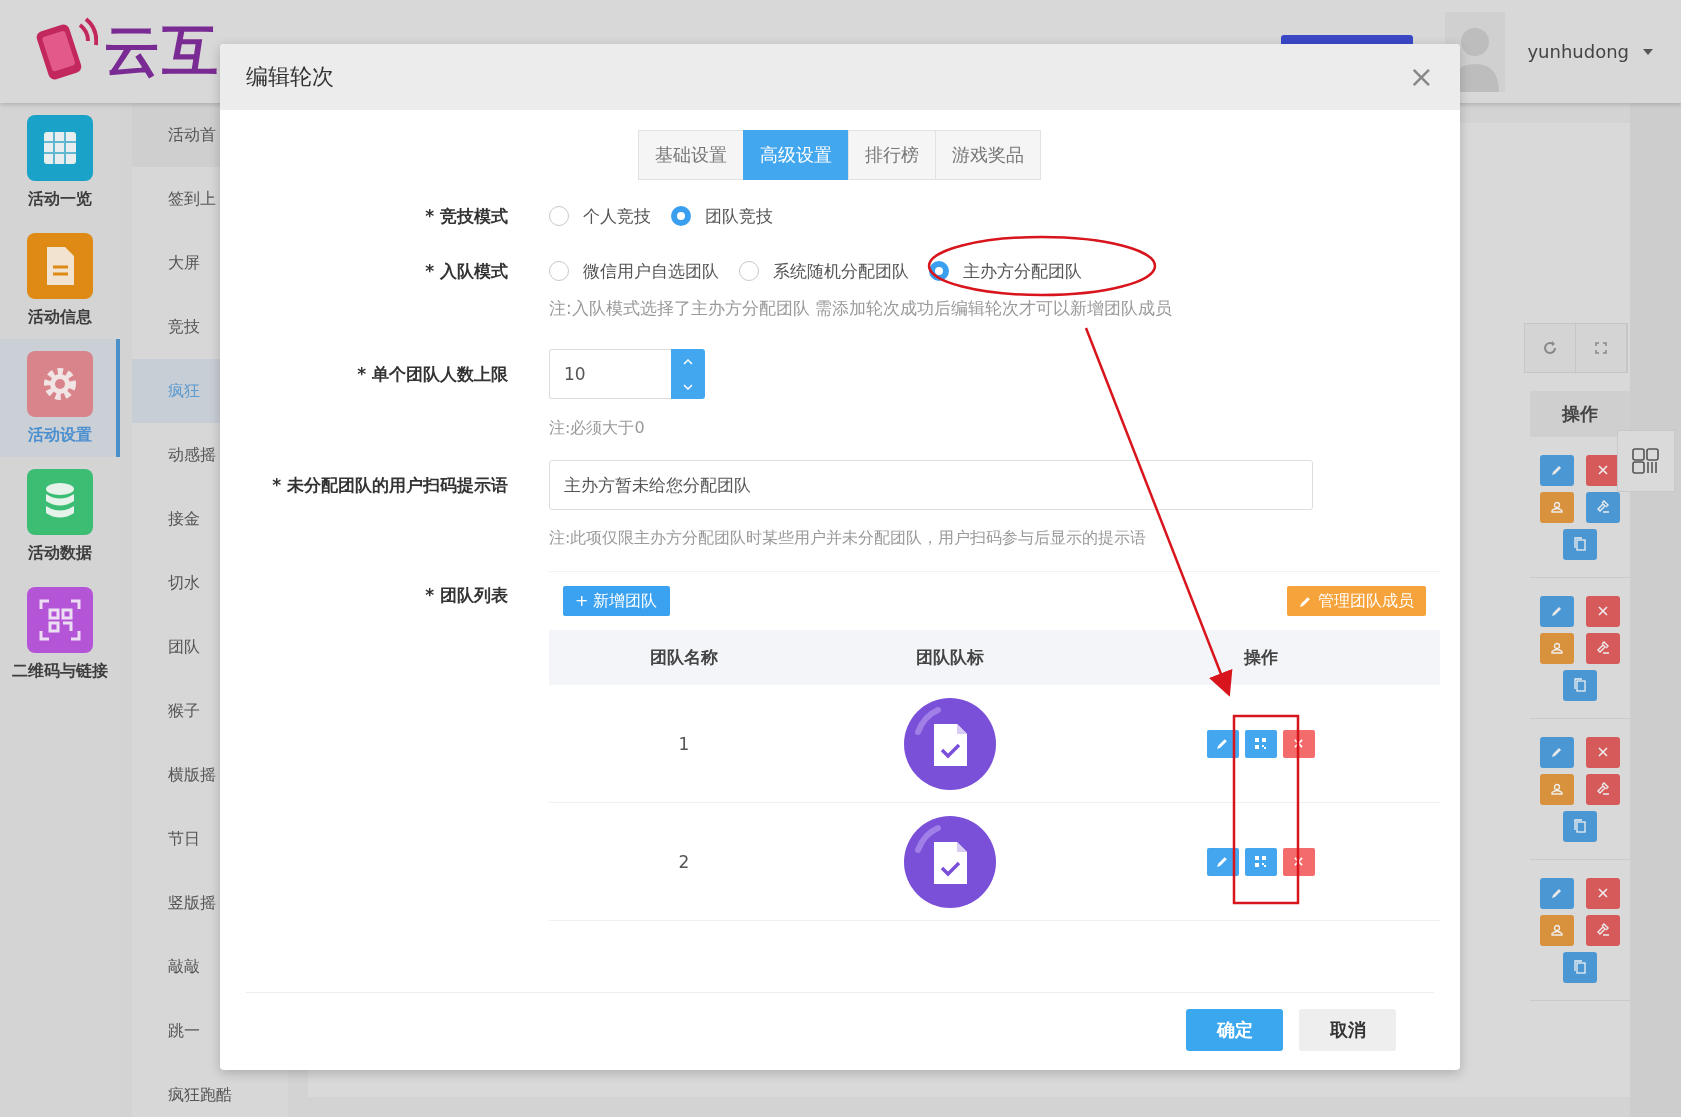 This screenshot has height=1117, width=1681. What do you see at coordinates (466, 595) in the screenshot?
I see `field-label: * 团队列表` at bounding box center [466, 595].